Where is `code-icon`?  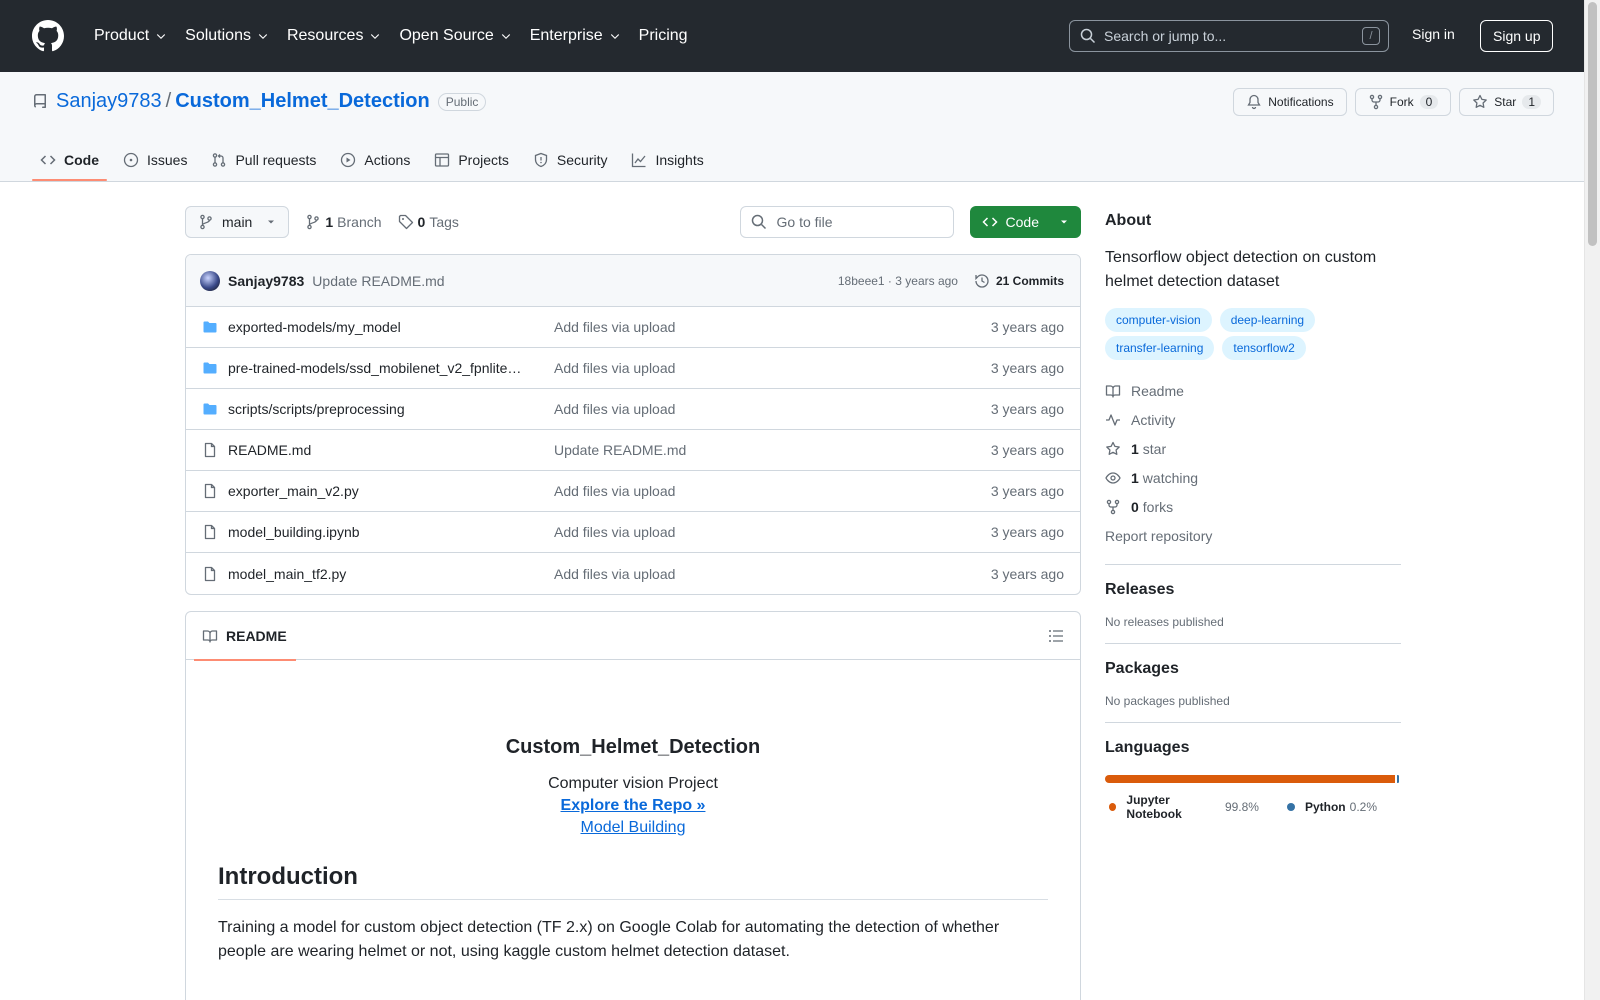 code-icon is located at coordinates (989, 222).